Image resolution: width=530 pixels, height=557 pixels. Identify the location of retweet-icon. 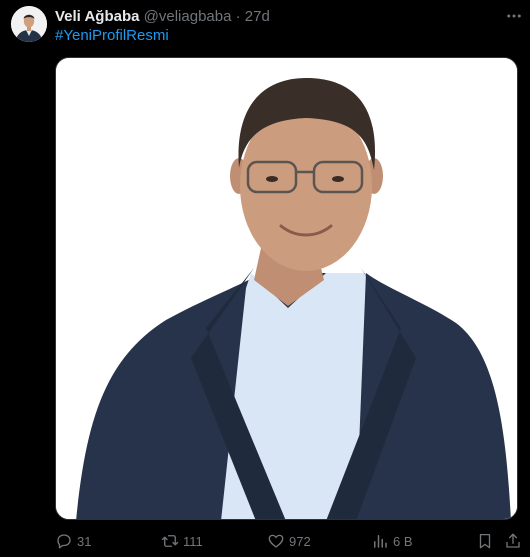
(170, 541).